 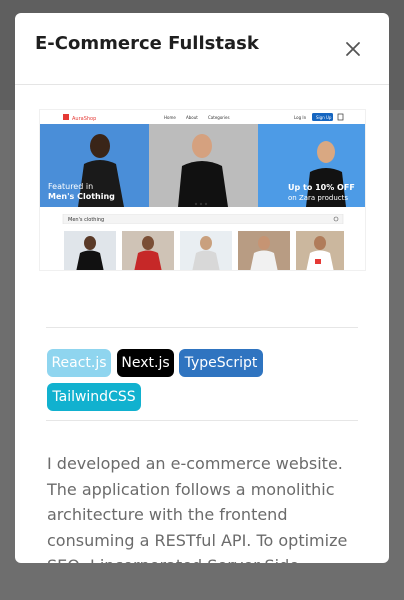 I want to click on close-button, so click(x=353, y=49).